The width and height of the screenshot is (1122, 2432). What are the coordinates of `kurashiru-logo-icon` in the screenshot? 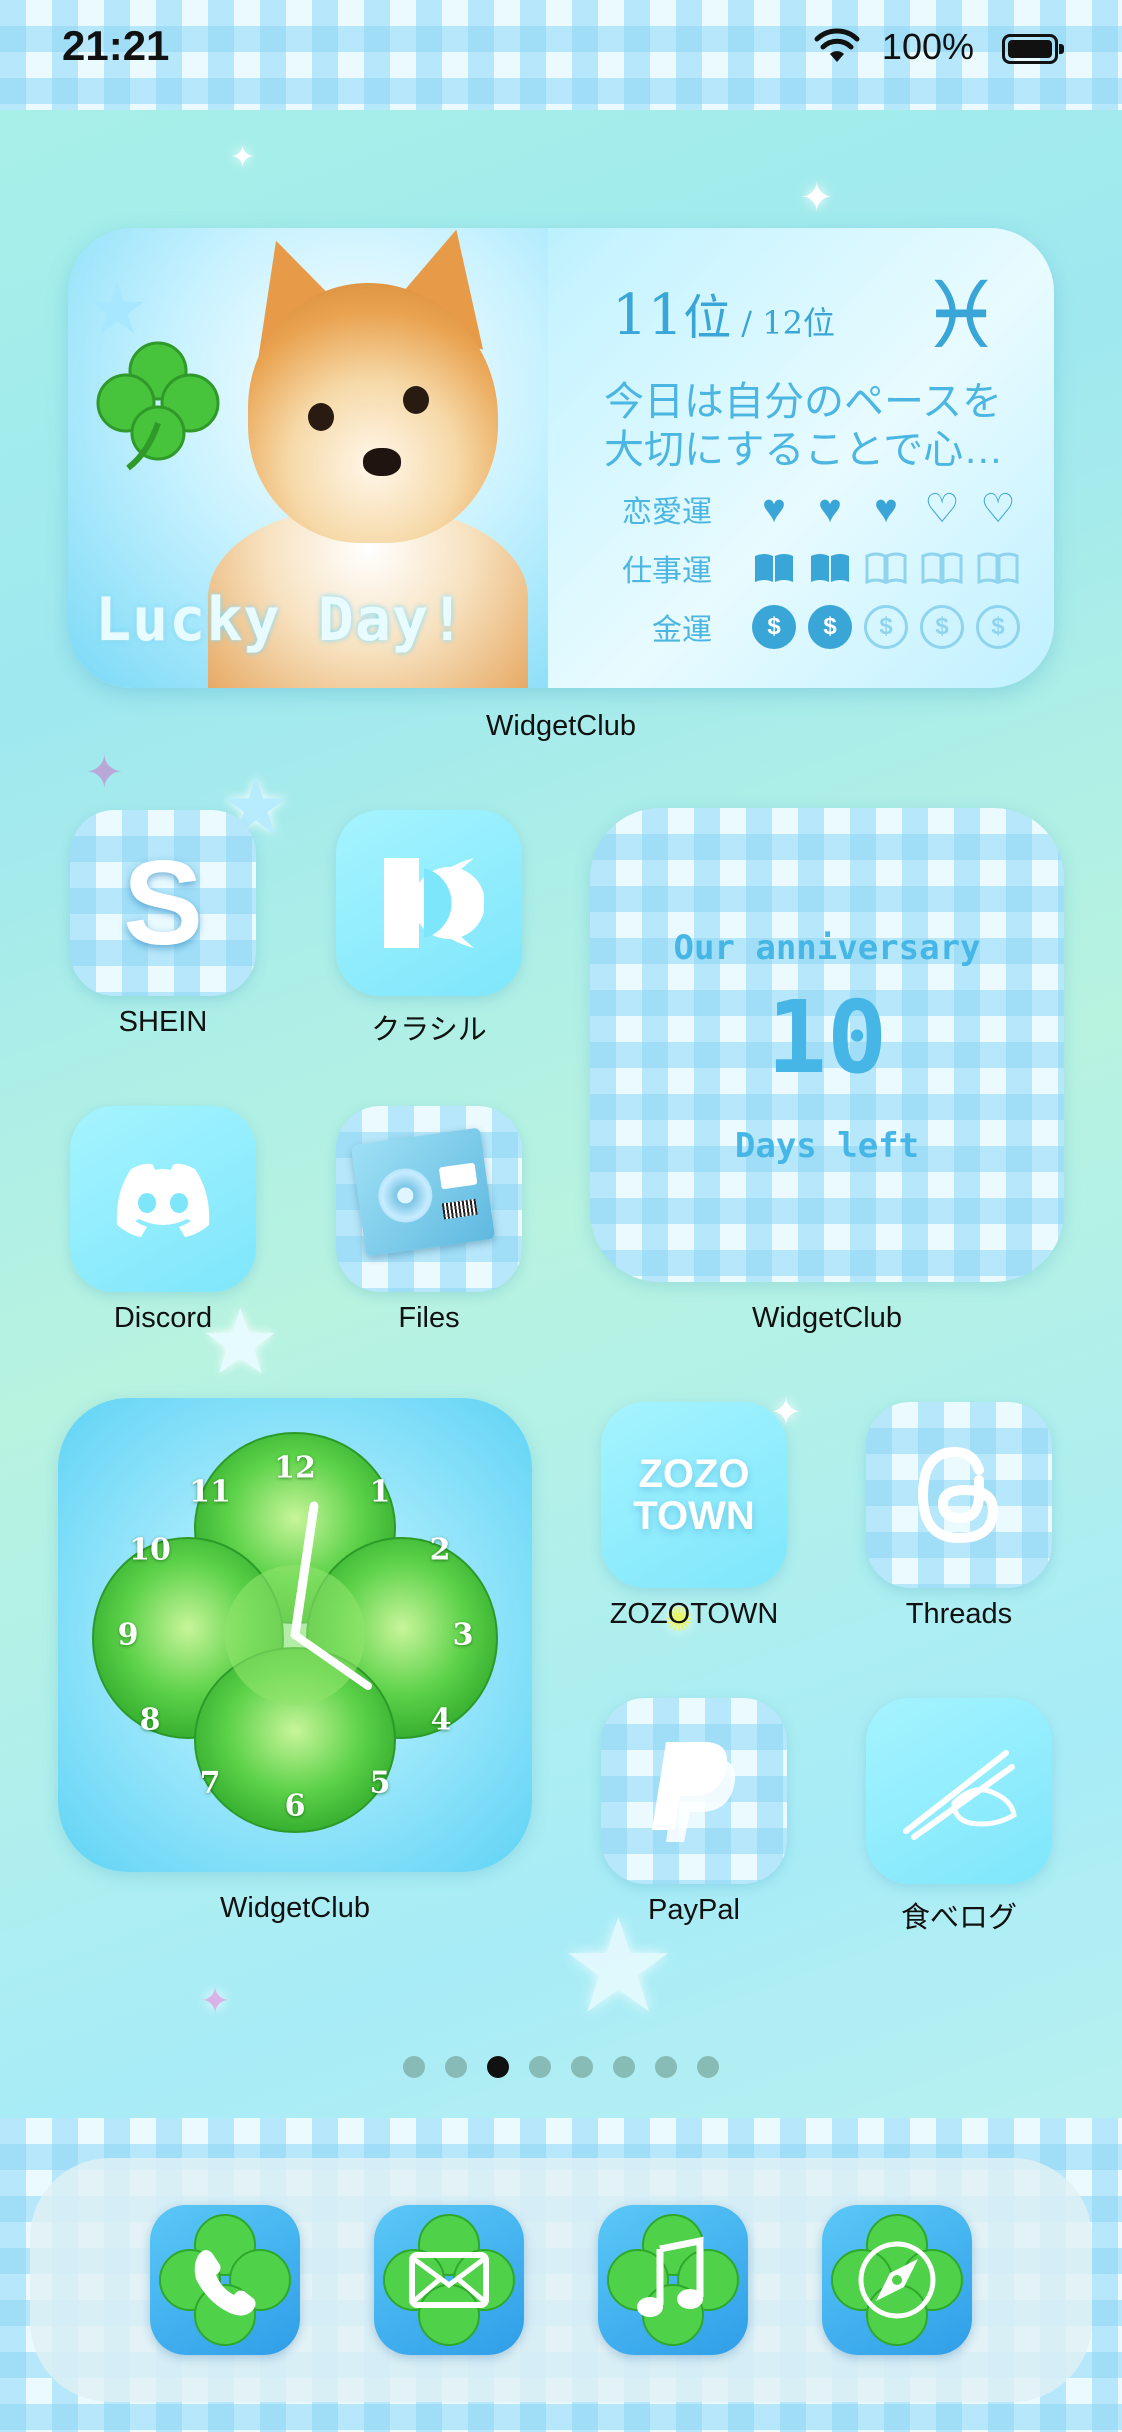 It's located at (434, 903).